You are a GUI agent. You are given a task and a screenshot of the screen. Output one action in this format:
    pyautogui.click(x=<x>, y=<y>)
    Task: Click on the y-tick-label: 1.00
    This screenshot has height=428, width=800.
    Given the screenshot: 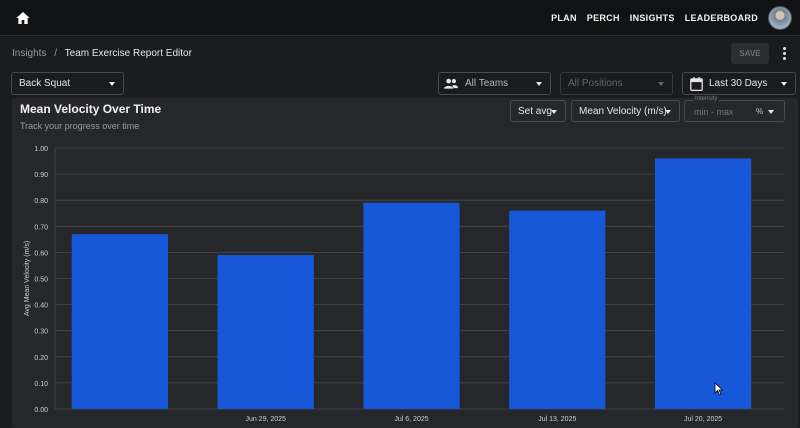 What is the action you would take?
    pyautogui.click(x=41, y=149)
    